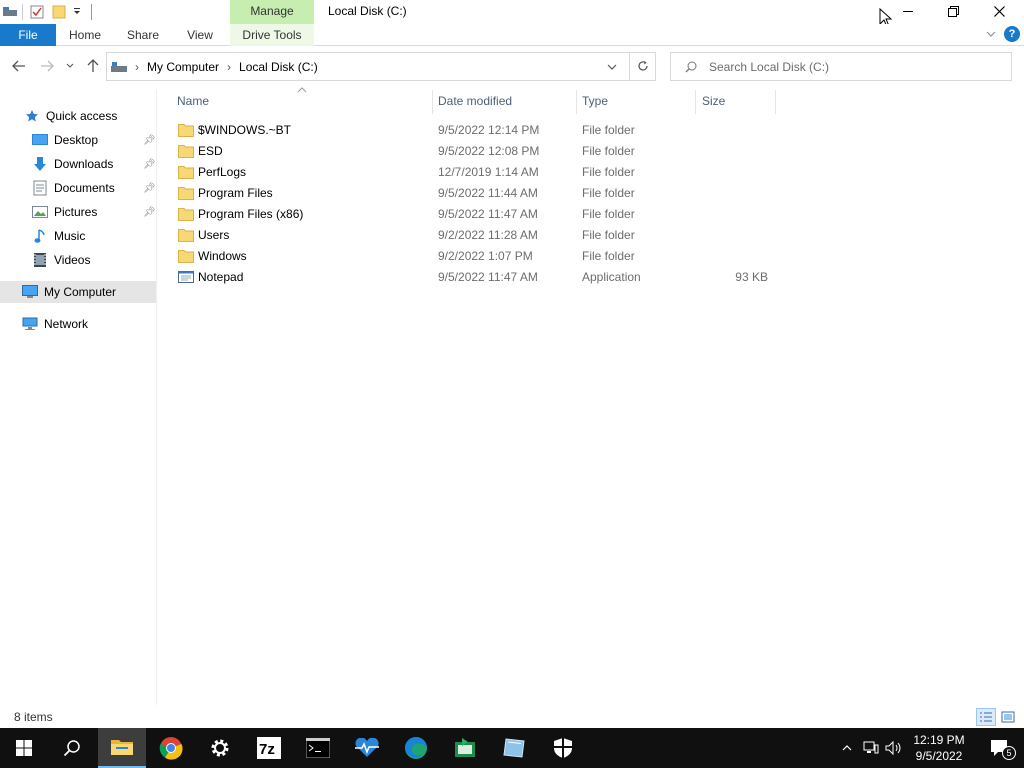  Describe the element at coordinates (474, 277) in the screenshot. I see `table-row: Notepad 9/5/2022 11:47 AM Application 93 KB` at that location.